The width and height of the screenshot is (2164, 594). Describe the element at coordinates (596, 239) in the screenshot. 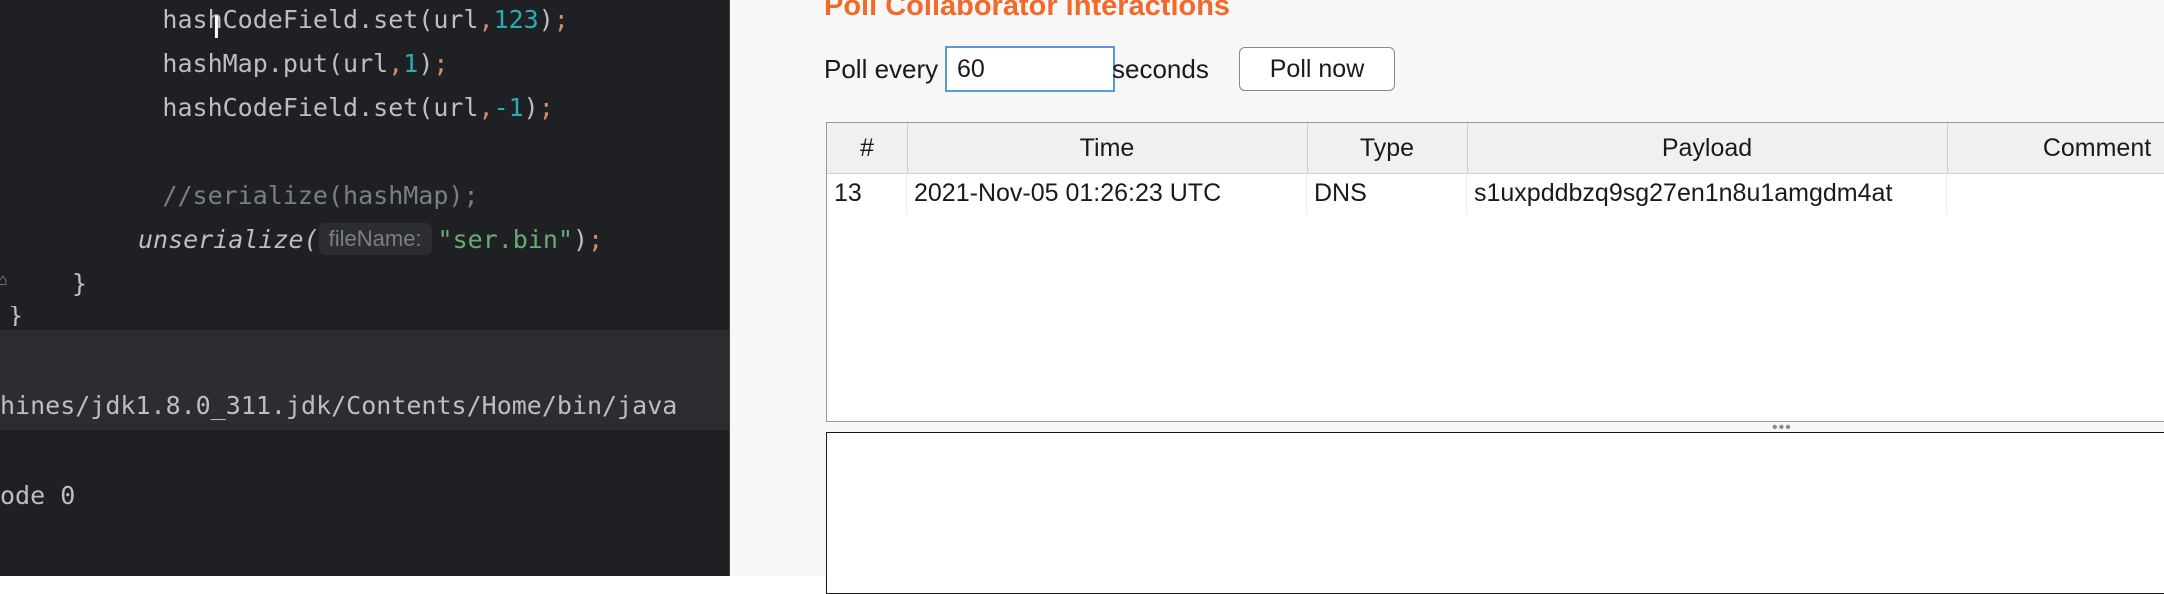

I see `semicolon: ;` at that location.